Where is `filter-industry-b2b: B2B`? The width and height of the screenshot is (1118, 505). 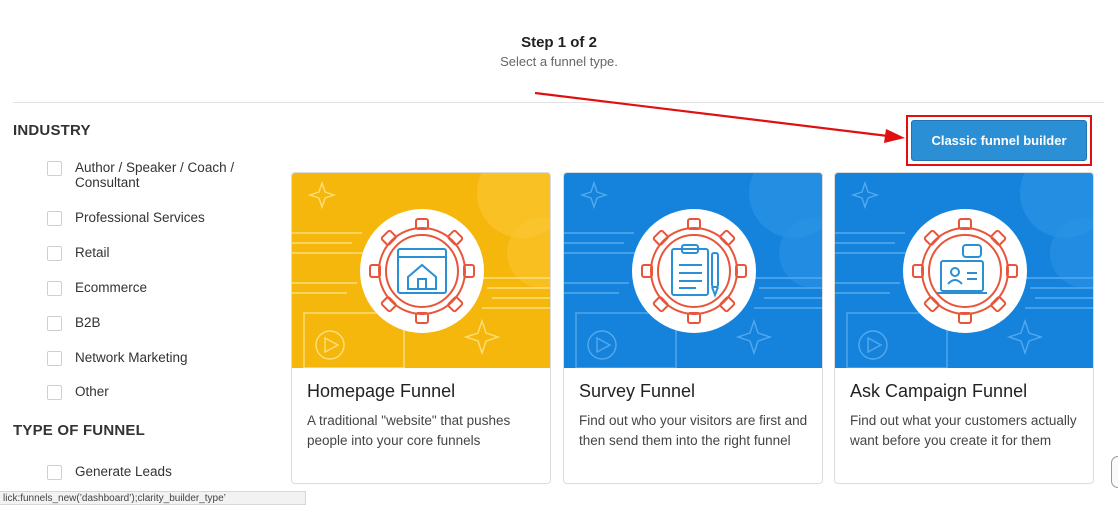 filter-industry-b2b: B2B is located at coordinates (152, 323).